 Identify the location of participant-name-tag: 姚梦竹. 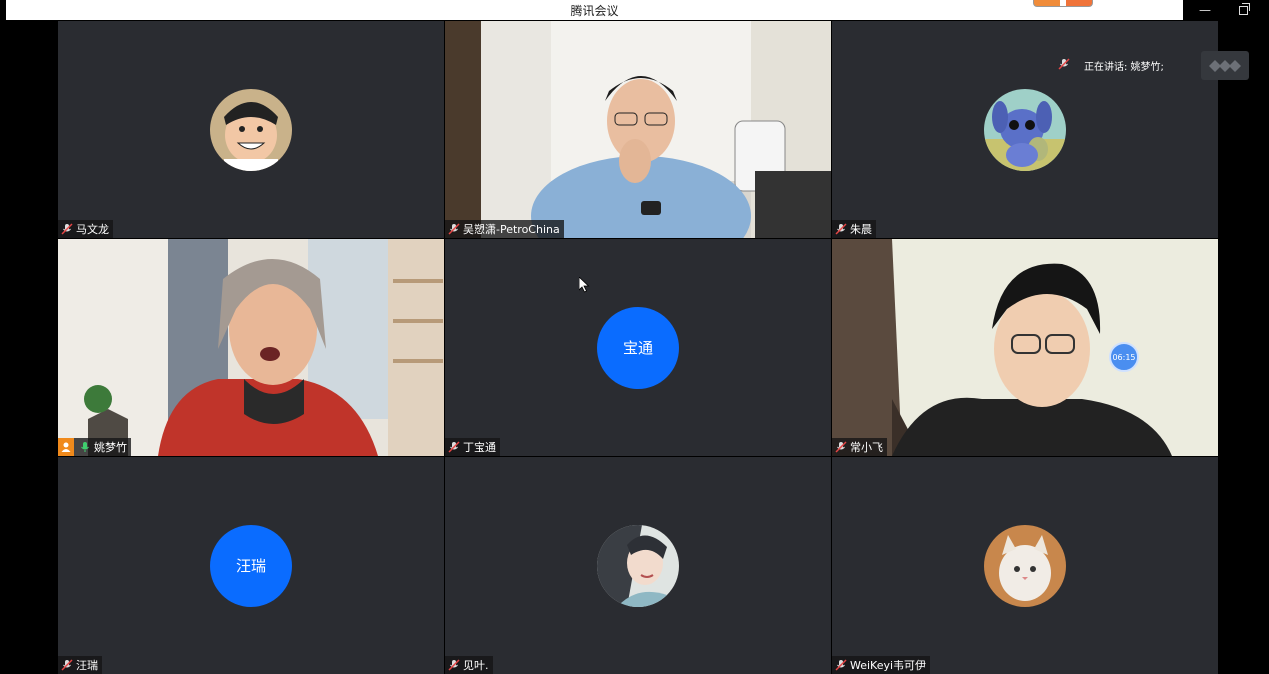
(94, 447).